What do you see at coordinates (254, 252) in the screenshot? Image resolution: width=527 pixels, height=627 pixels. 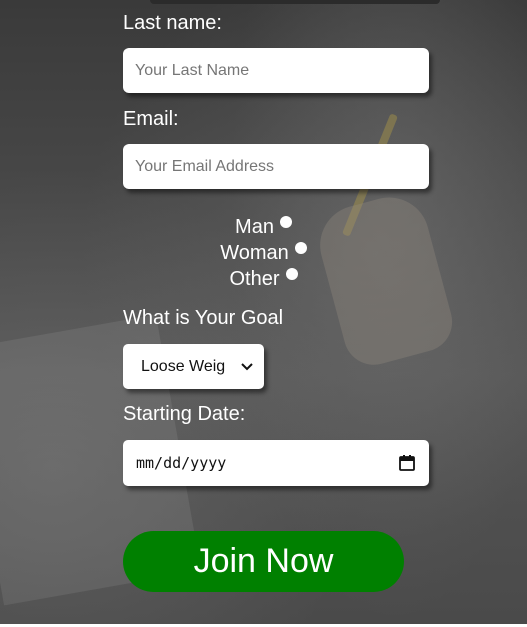 I see `gender-option-label: Woman` at bounding box center [254, 252].